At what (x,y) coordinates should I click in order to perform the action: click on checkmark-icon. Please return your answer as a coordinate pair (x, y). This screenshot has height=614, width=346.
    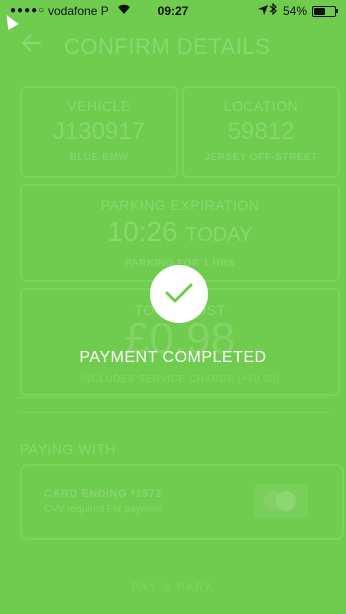
    Looking at the image, I should click on (179, 294).